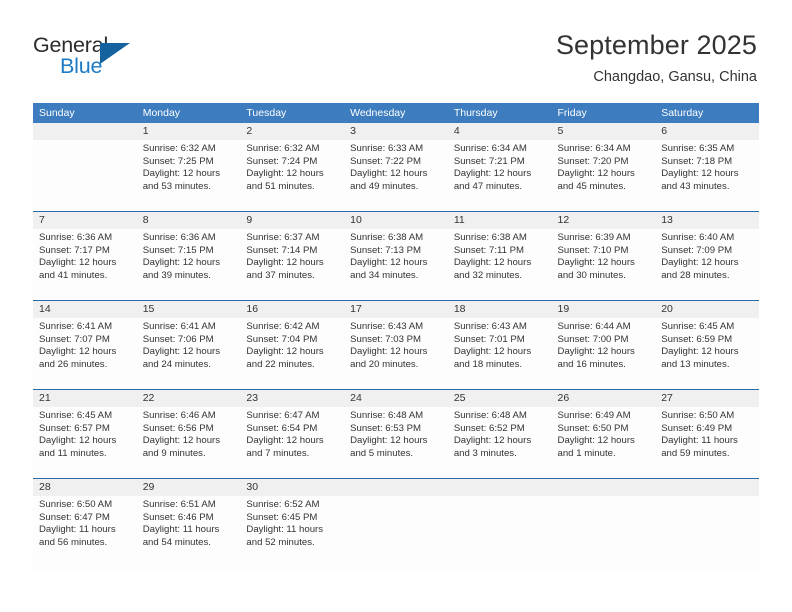 The image size is (792, 612). What do you see at coordinates (500, 309) in the screenshot?
I see `day-number: 18` at bounding box center [500, 309].